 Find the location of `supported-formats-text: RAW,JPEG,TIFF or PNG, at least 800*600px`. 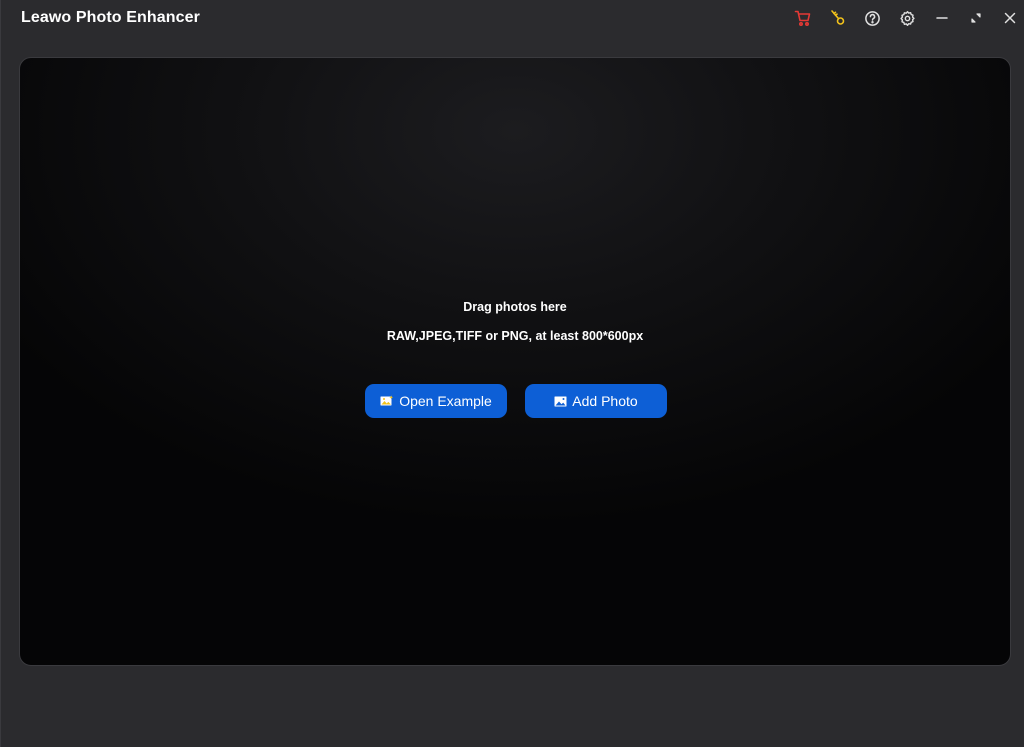

supported-formats-text: RAW,JPEG,TIFF or PNG, at least 800*600px is located at coordinates (515, 336).